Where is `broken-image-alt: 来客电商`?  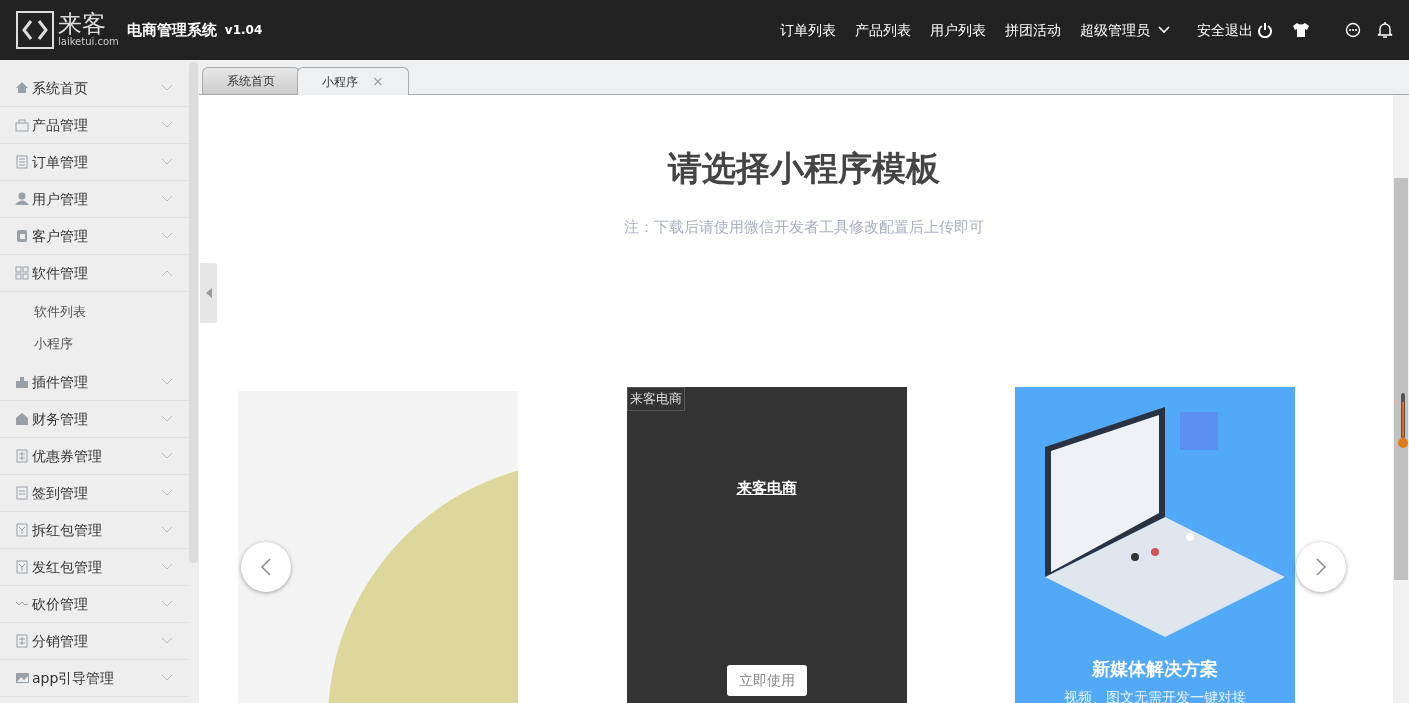 broken-image-alt: 来客电商 is located at coordinates (655, 398).